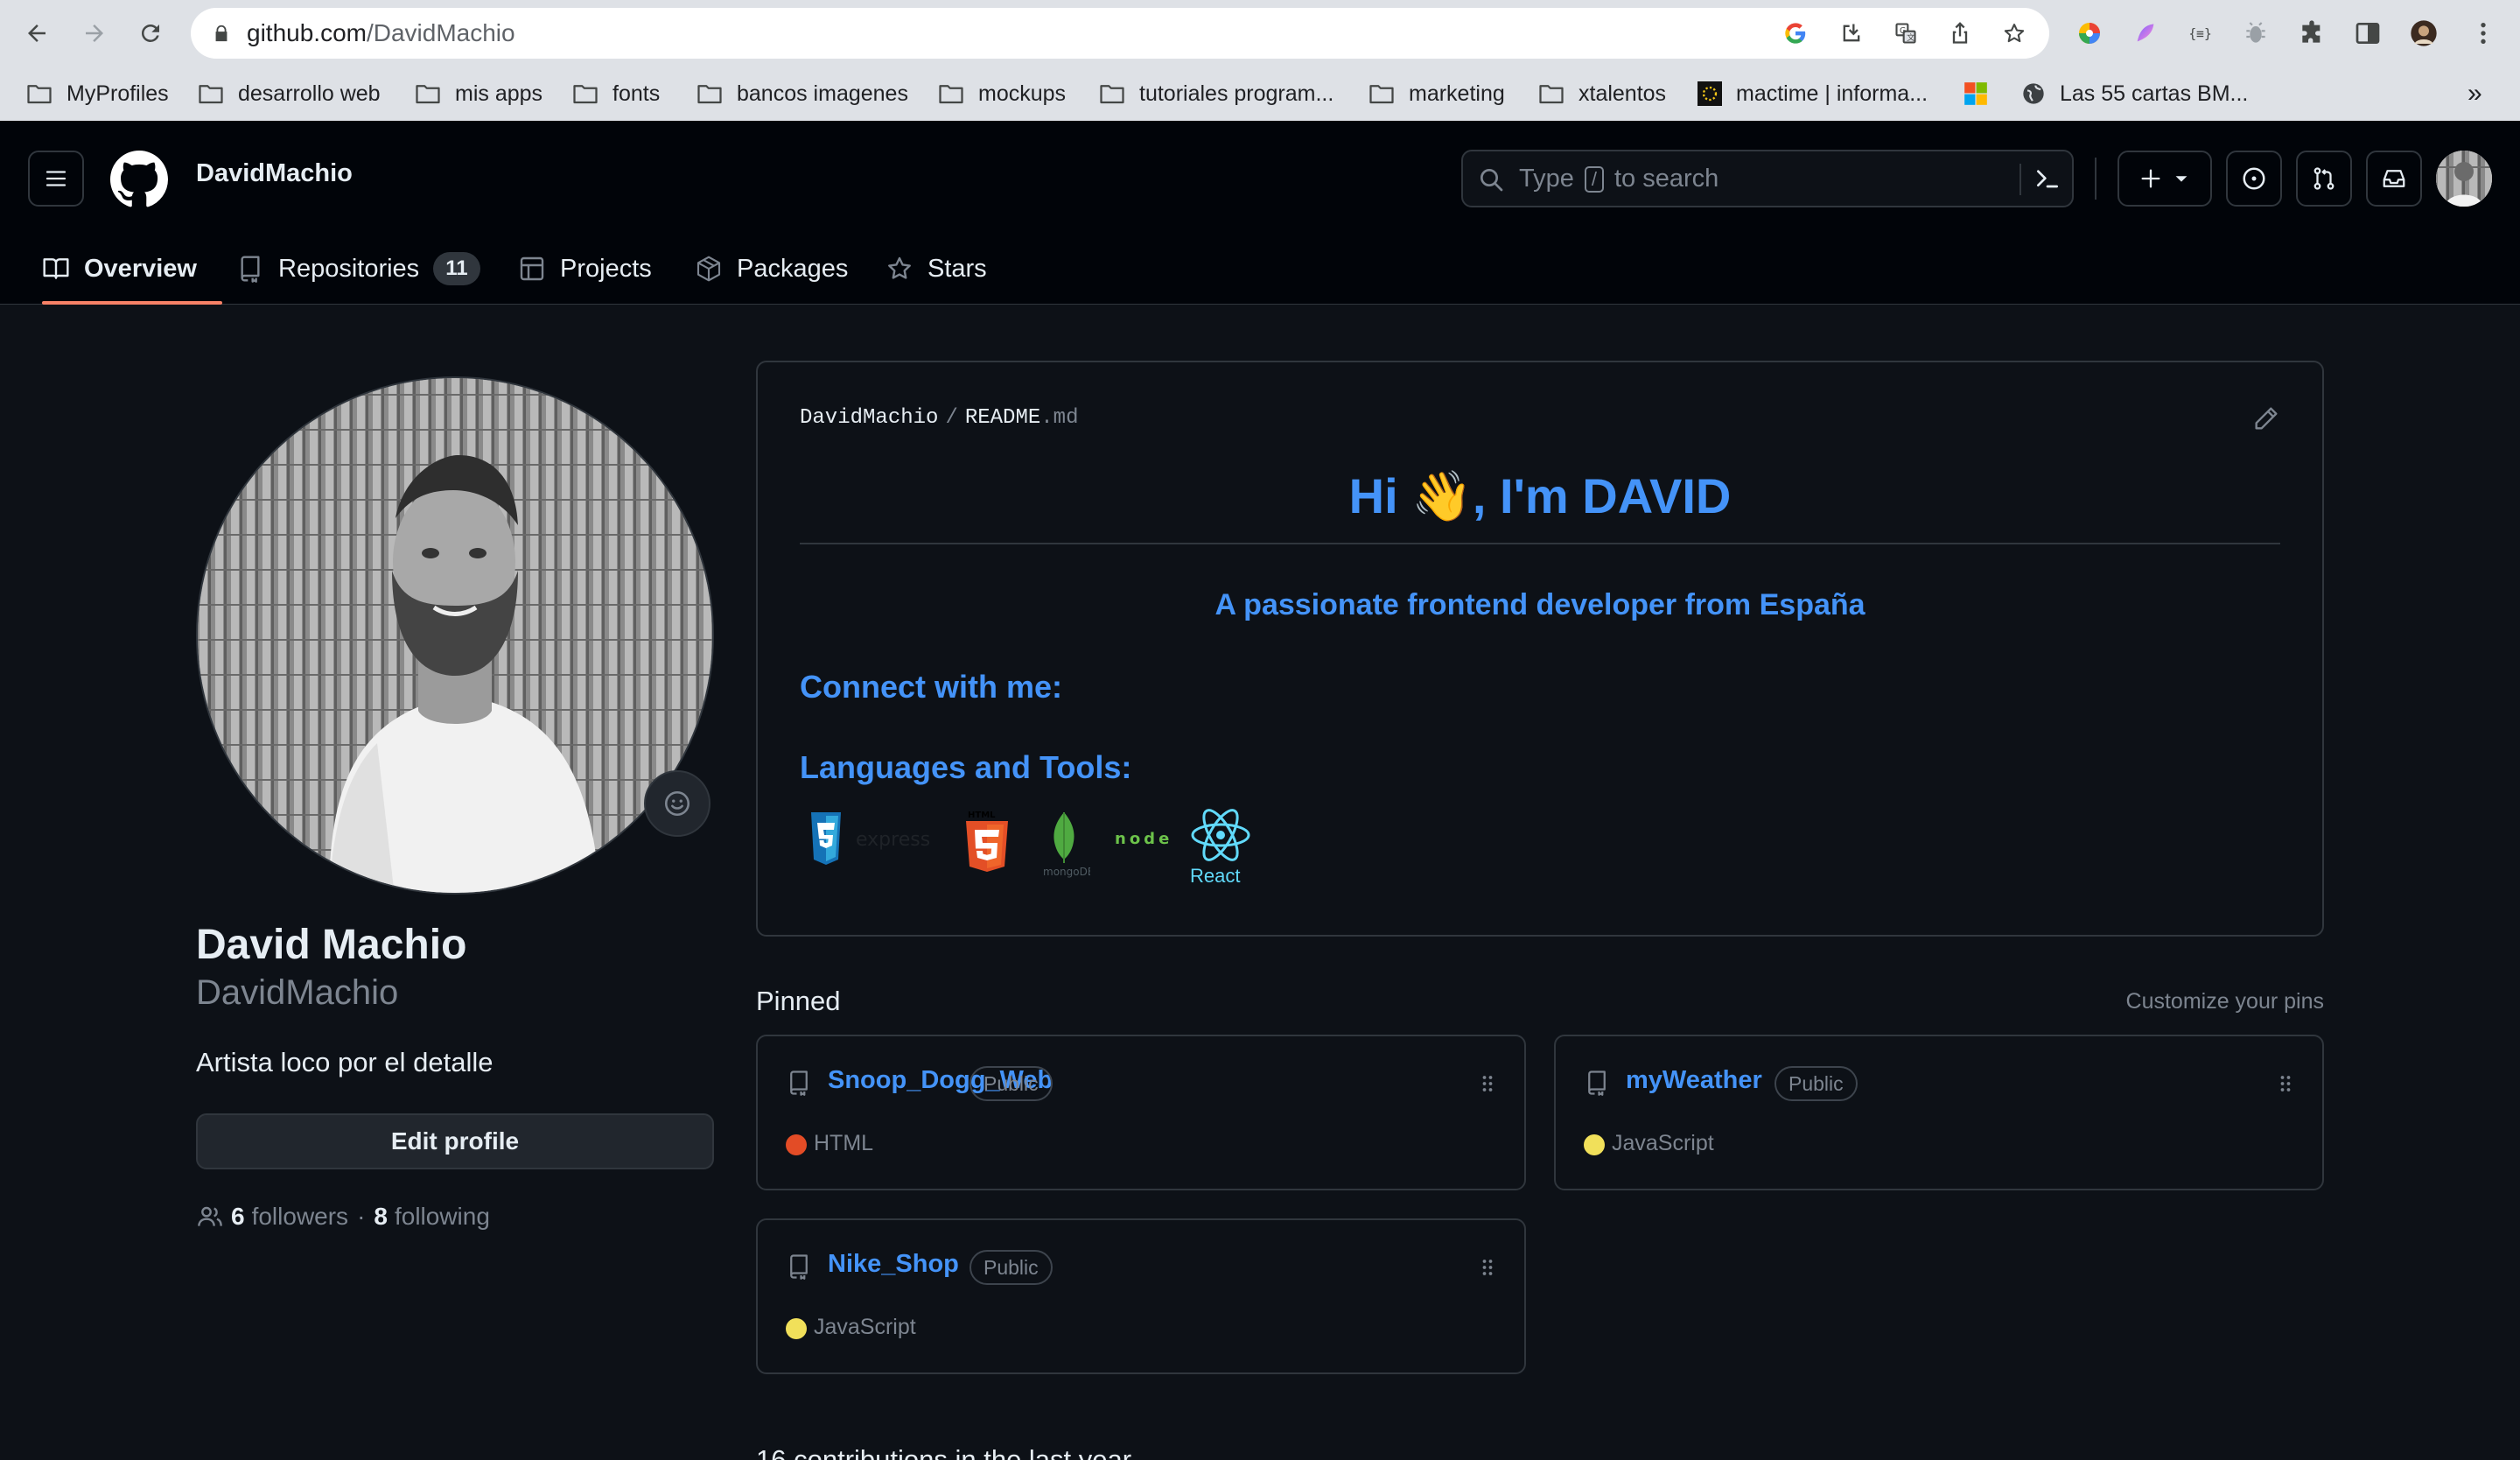  I want to click on issue-opened-icon, so click(2254, 179).